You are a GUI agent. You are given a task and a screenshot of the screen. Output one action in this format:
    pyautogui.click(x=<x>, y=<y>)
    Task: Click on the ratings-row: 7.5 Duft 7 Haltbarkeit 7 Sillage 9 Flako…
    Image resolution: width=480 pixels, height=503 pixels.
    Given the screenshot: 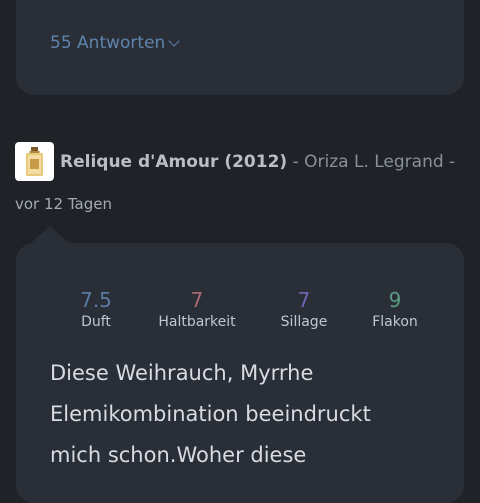 What is the action you would take?
    pyautogui.click(x=240, y=313)
    